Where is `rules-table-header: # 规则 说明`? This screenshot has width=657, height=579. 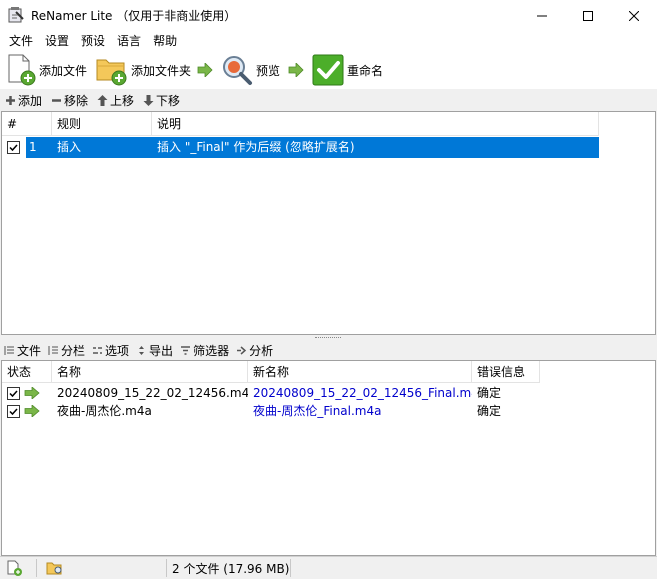
rules-table-header: # 规则 说明 is located at coordinates (300, 124).